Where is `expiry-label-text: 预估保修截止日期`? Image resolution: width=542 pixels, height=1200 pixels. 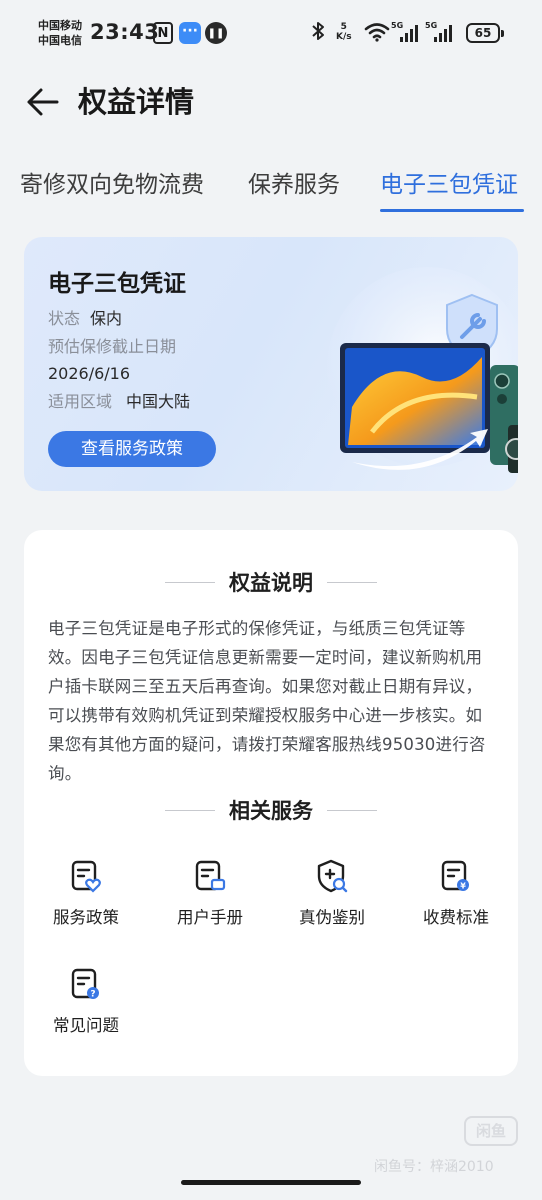
expiry-label-text: 预估保修截止日期 is located at coordinates (112, 346).